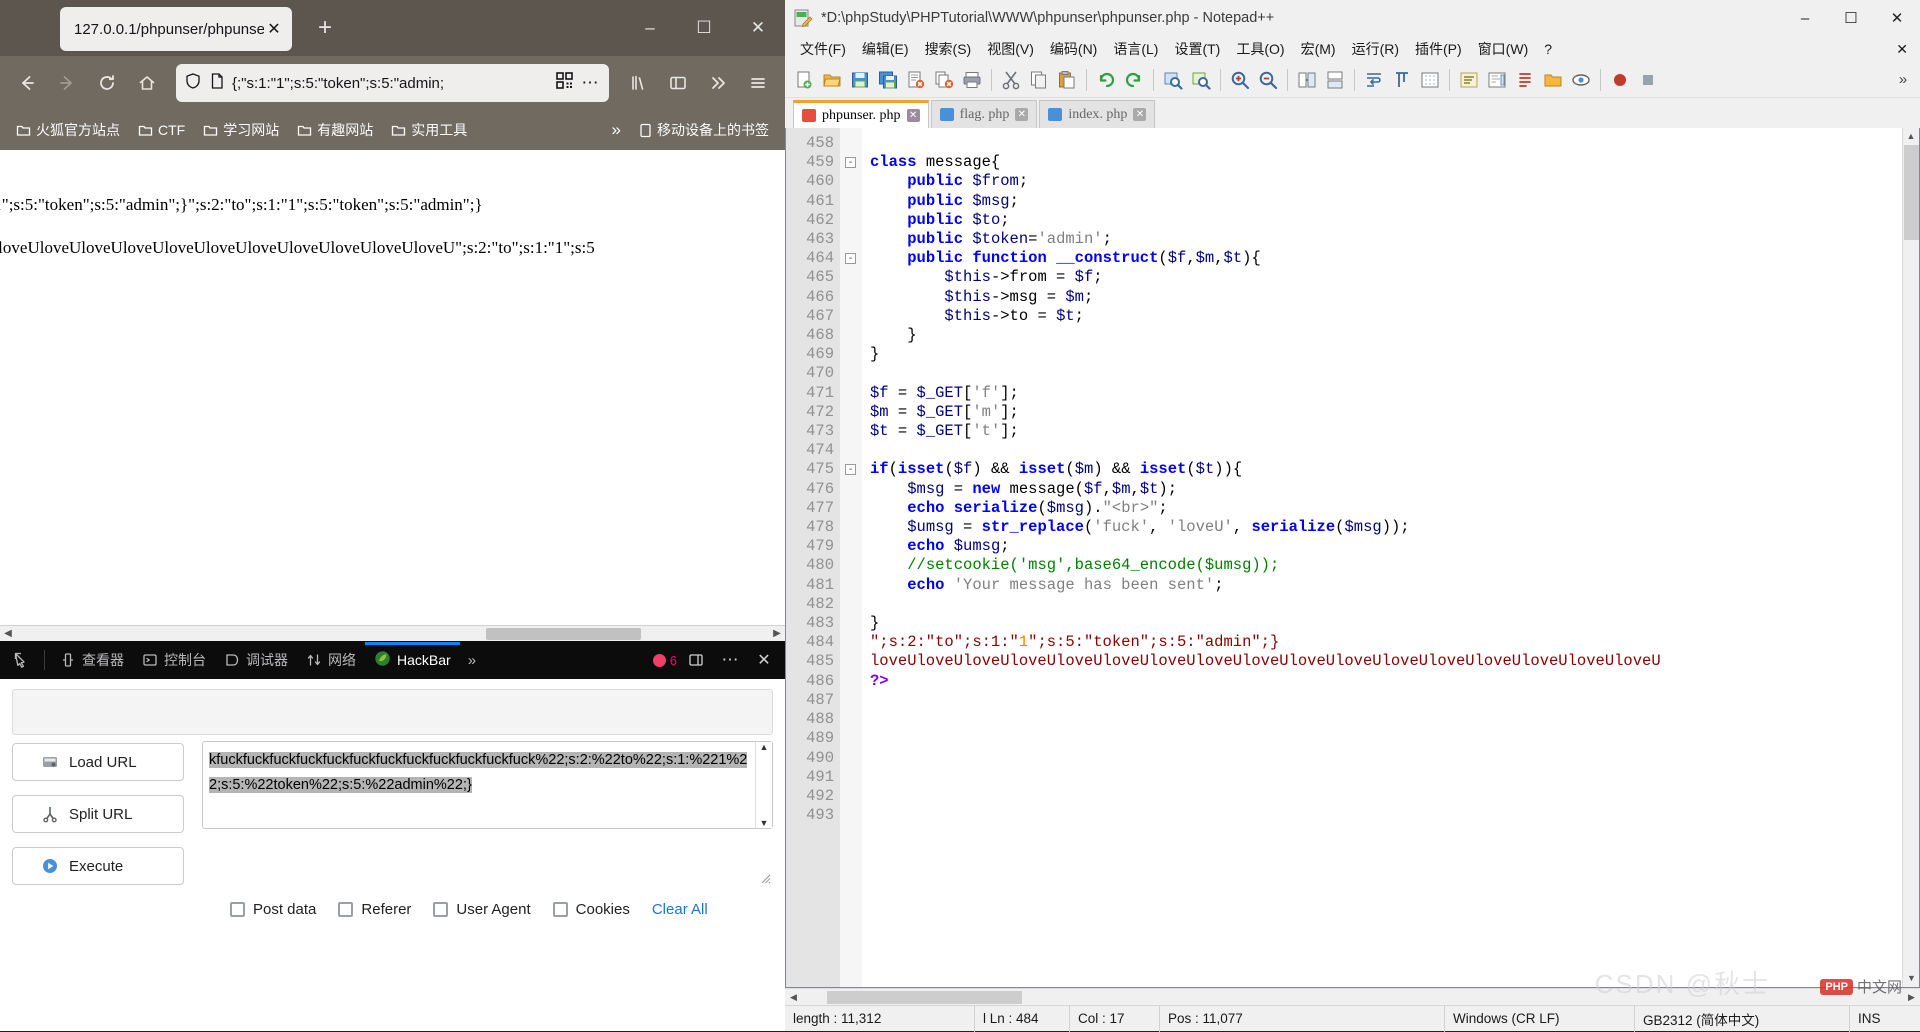  What do you see at coordinates (1497, 80) in the screenshot?
I see `document-map-icon` at bounding box center [1497, 80].